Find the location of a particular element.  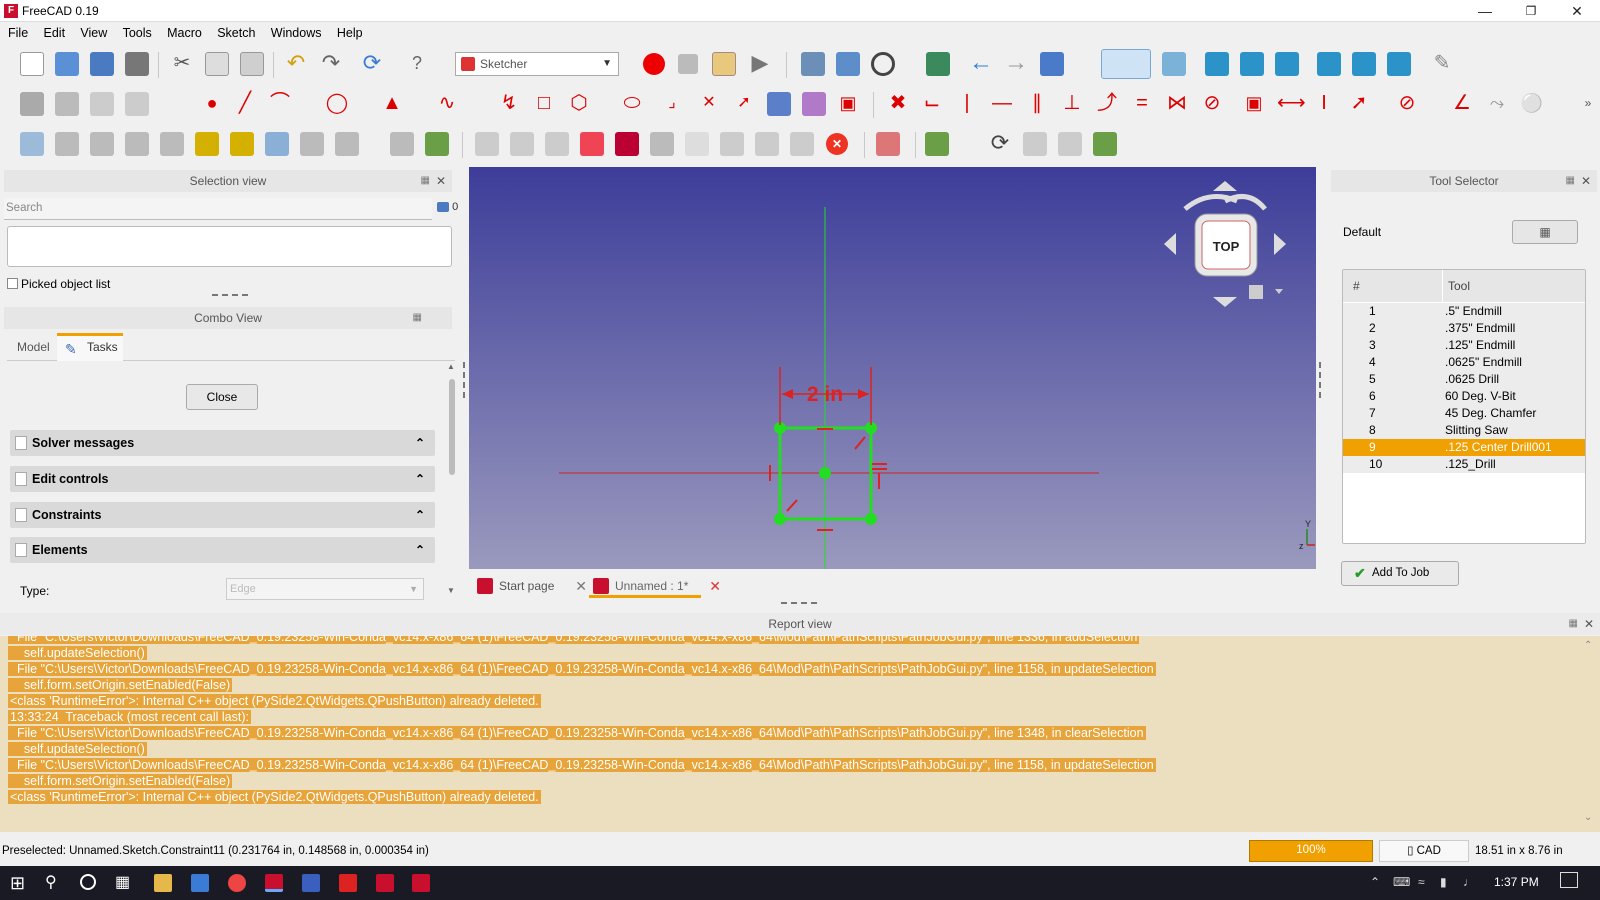

tool-row: 4 .0625" Endmill is located at coordinates (1464, 362).